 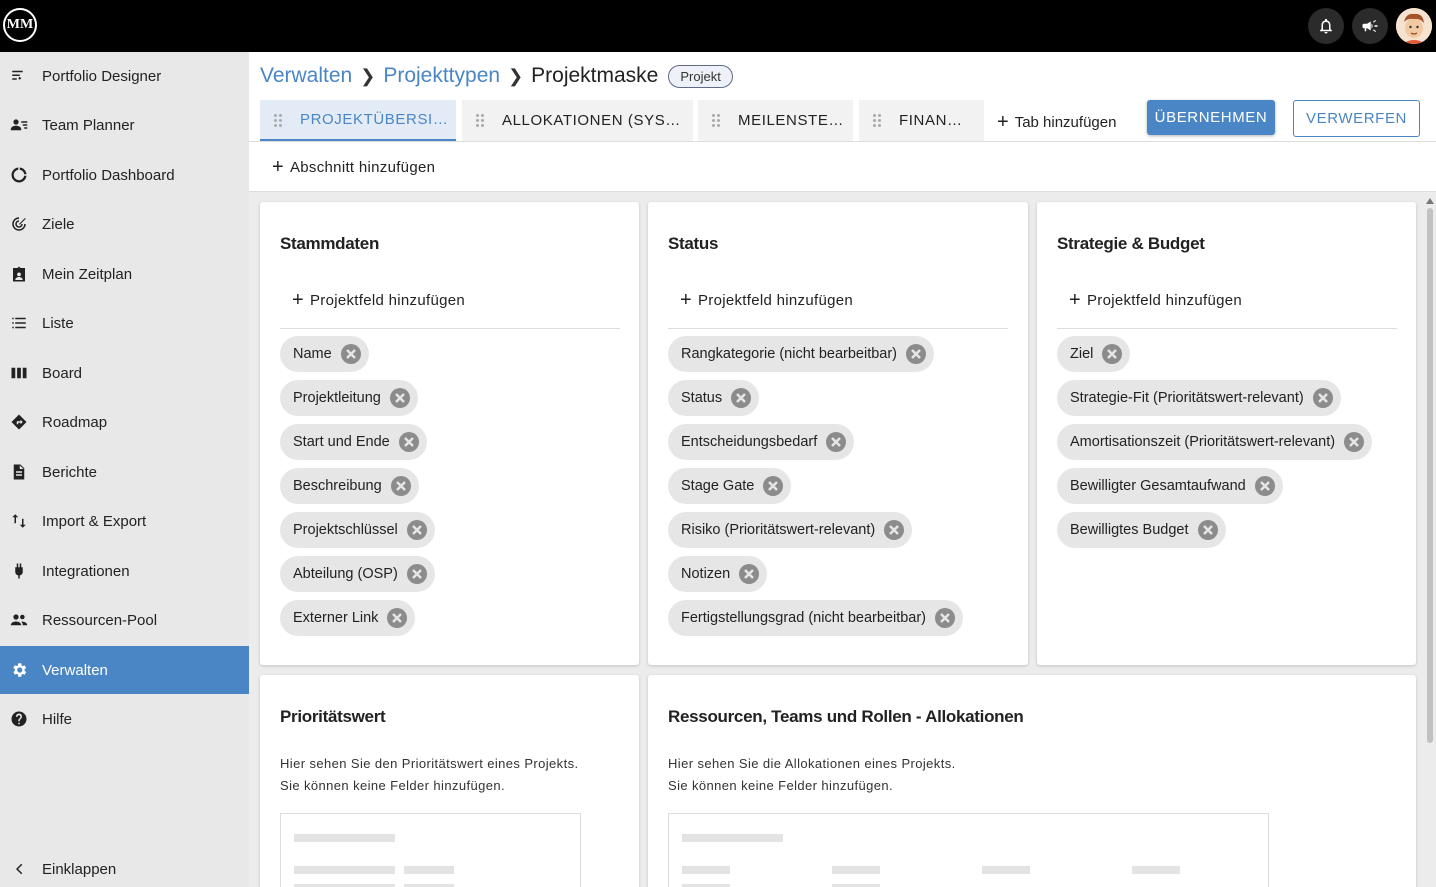 I want to click on field-chip: Projektschlüssel, so click(x=357, y=530).